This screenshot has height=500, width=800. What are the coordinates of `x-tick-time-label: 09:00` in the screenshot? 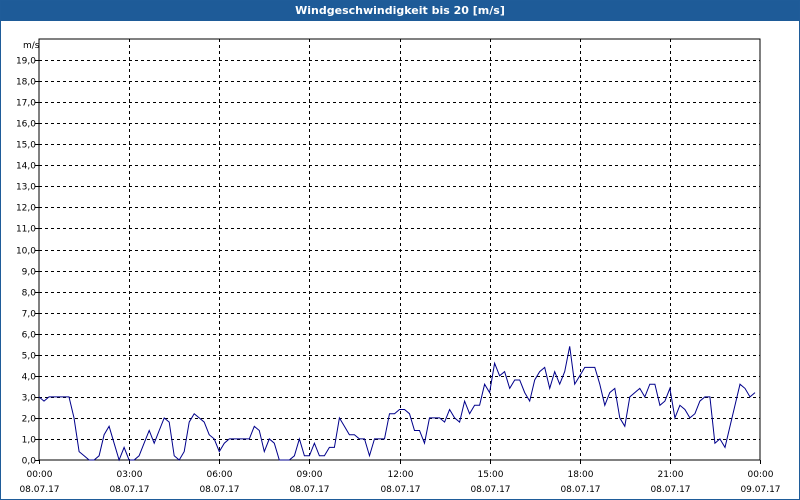 It's located at (310, 475).